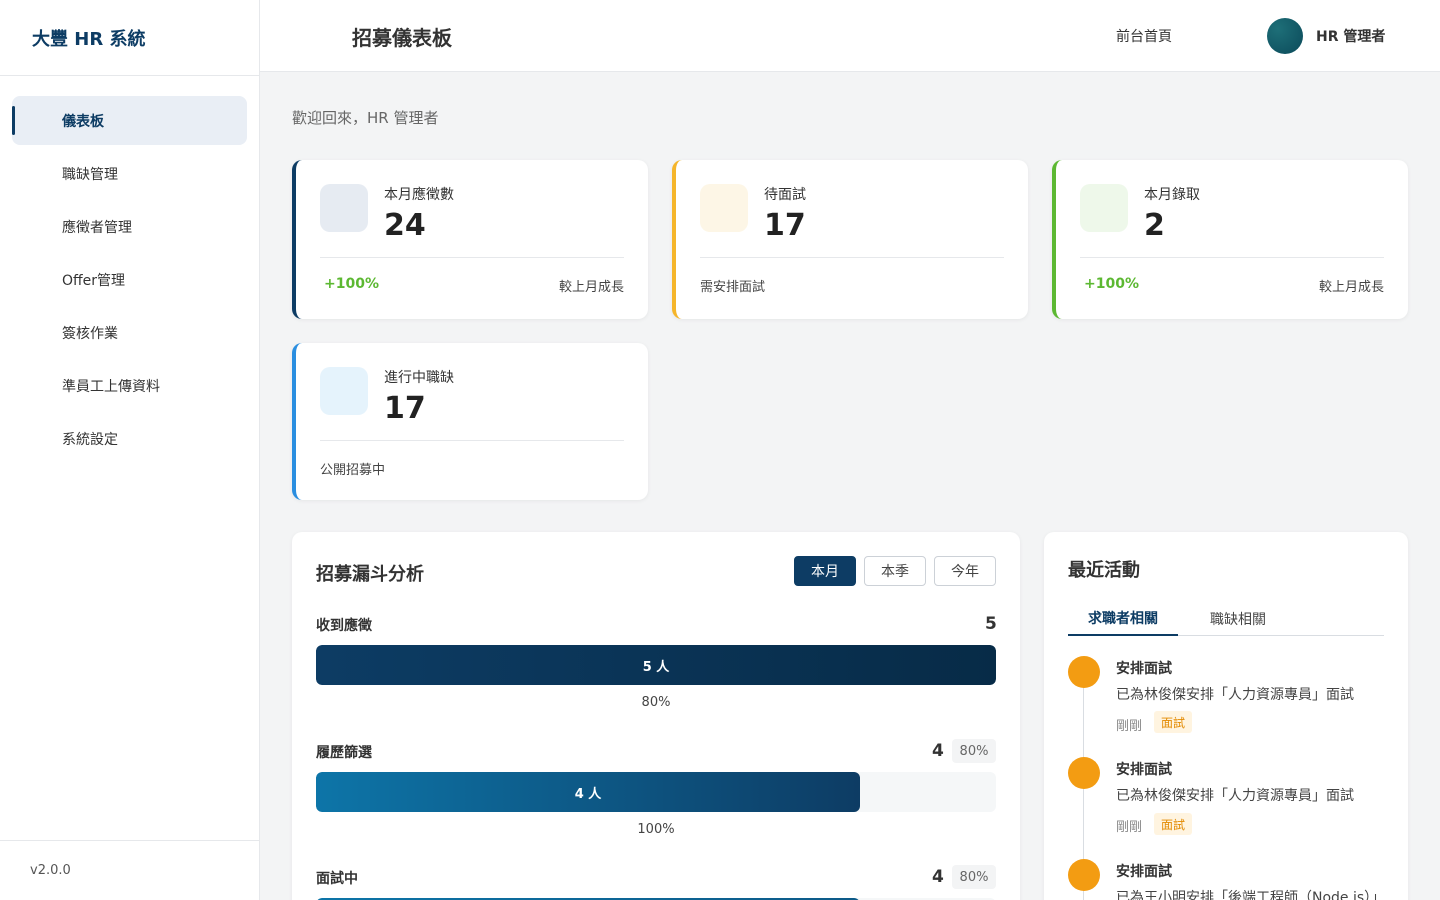 The height and width of the screenshot is (900, 1440). What do you see at coordinates (83, 121) in the screenshot?
I see `sidebar-item-label: 儀表板` at bounding box center [83, 121].